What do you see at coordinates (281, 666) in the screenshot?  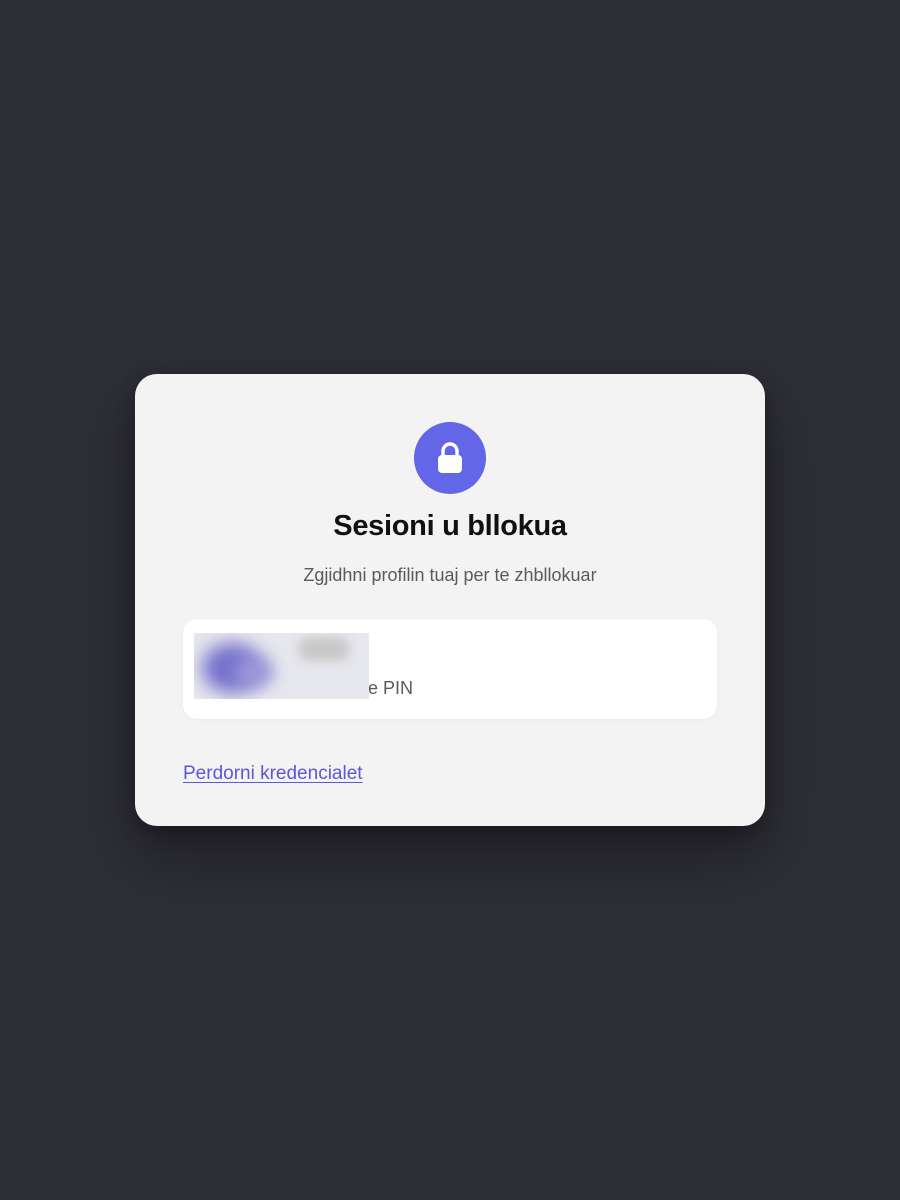 I see `profile-avatar-redacted` at bounding box center [281, 666].